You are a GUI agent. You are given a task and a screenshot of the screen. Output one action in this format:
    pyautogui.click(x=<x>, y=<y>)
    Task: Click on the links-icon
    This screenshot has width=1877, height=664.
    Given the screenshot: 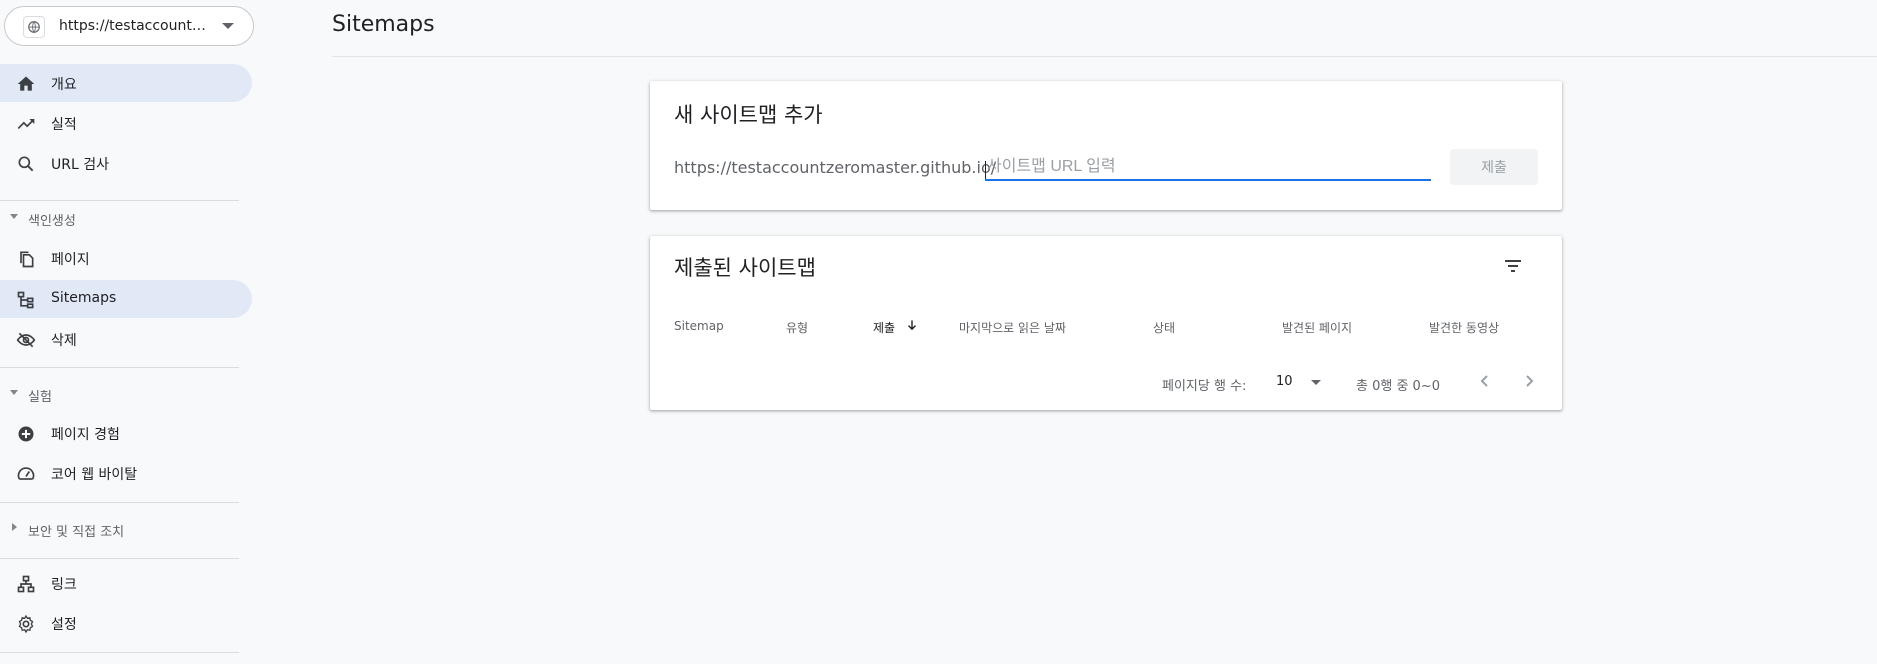 What is the action you would take?
    pyautogui.click(x=26, y=584)
    